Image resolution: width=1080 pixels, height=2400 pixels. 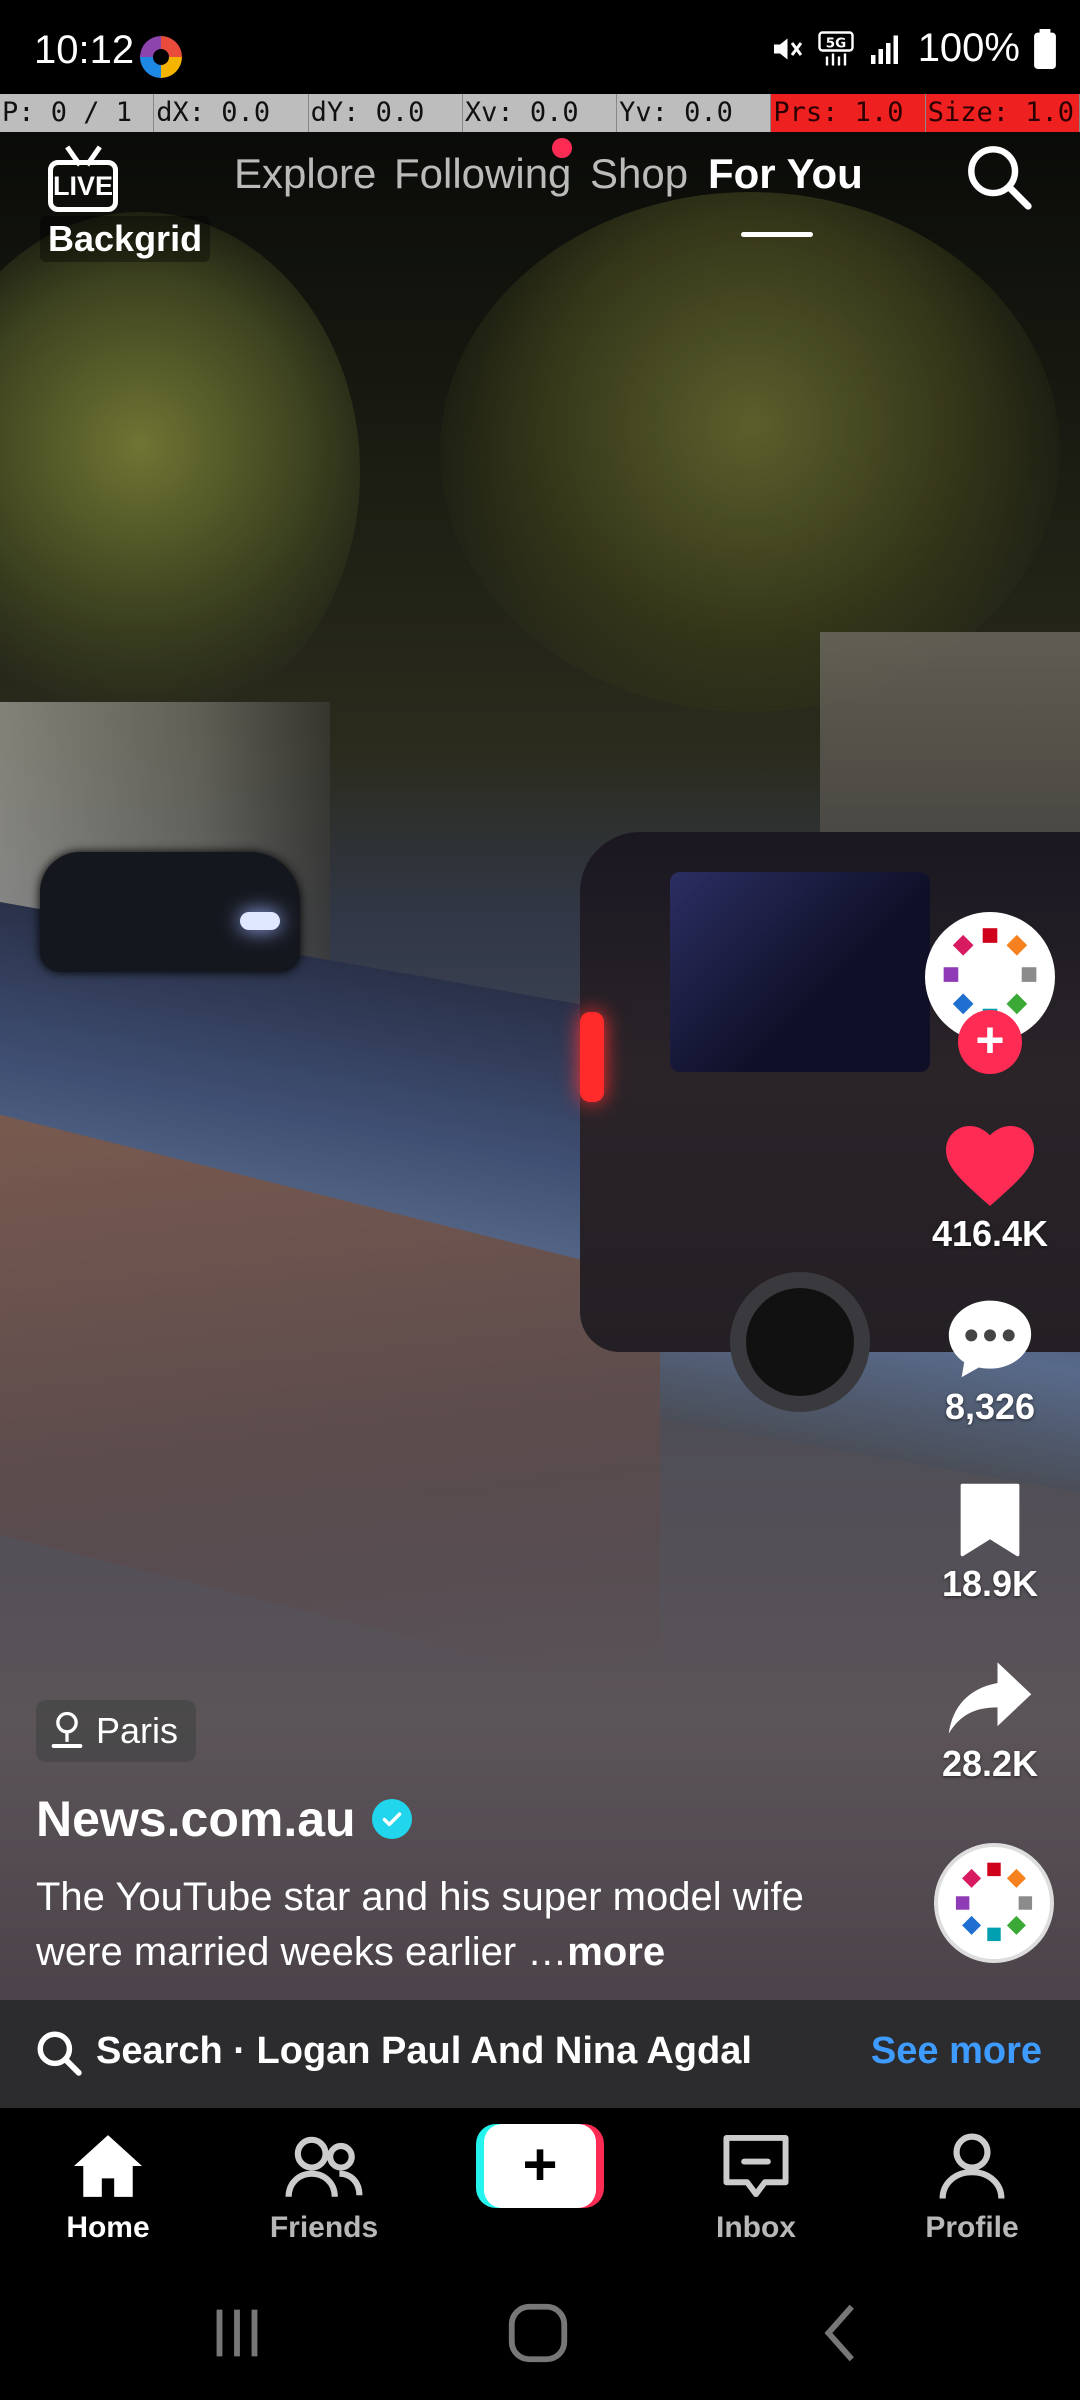 I want to click on status-bar: 10:12 5G 100%, so click(x=540, y=45).